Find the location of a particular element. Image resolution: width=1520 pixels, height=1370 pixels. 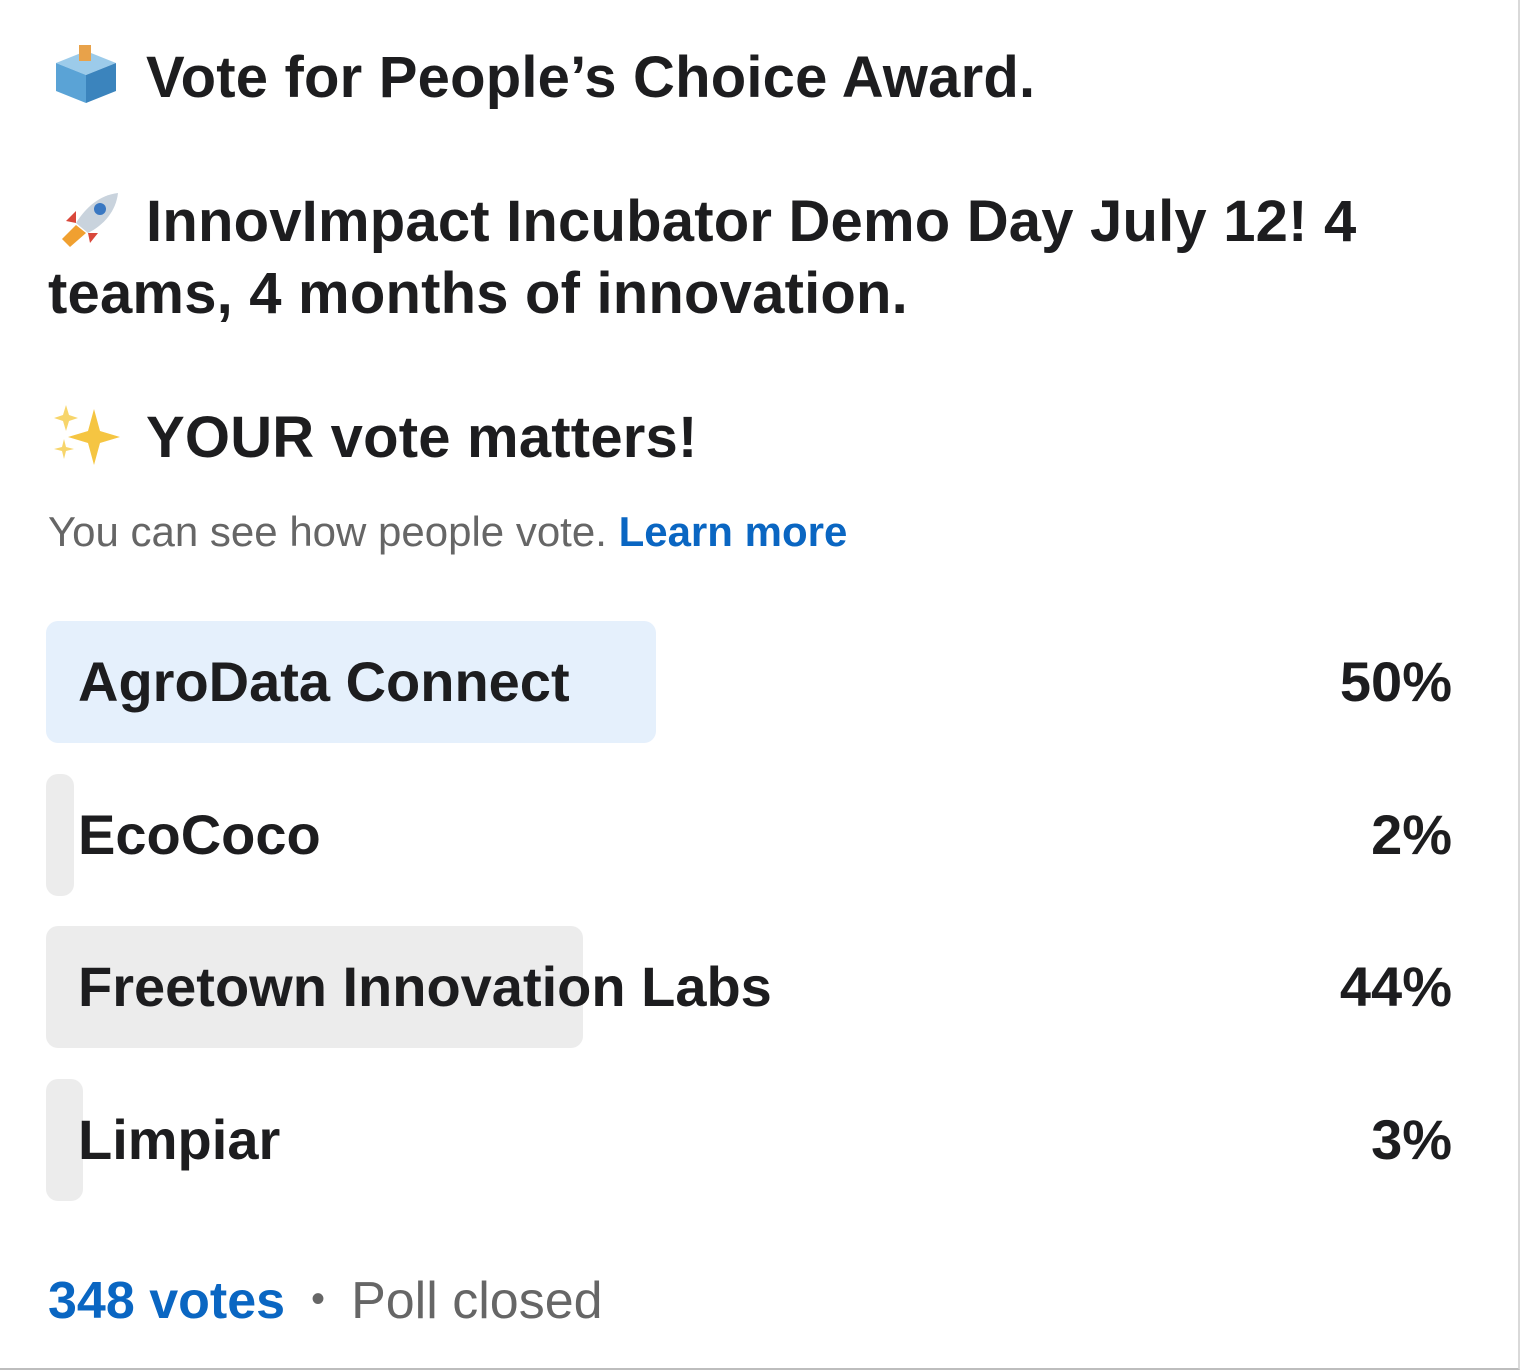

ballot-box-icon is located at coordinates (86, 74).